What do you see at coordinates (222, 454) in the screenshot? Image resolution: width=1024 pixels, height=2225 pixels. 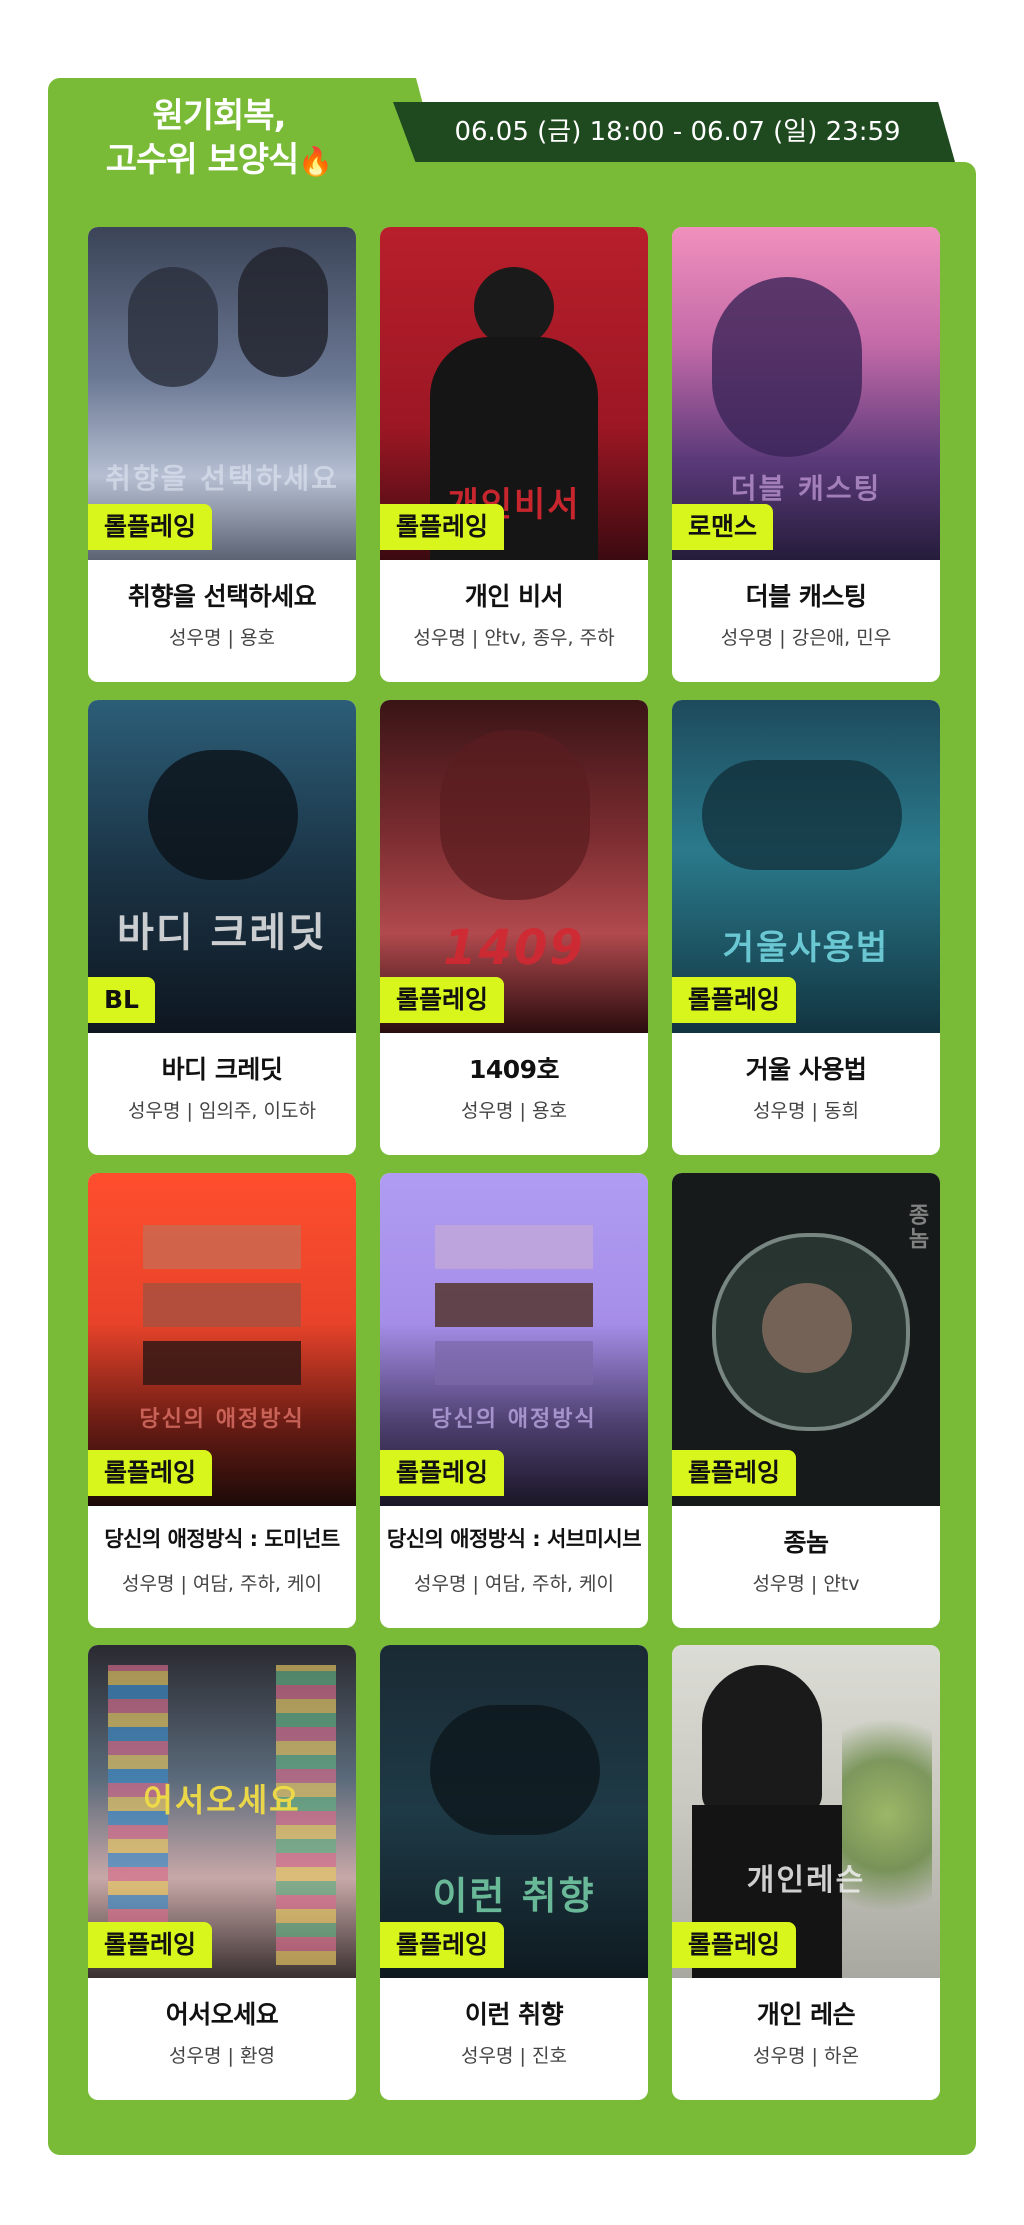 I see `card-item: 취향을 선택하세요 롤플레잉 취향을 선택하세요 성우명 | 용호` at bounding box center [222, 454].